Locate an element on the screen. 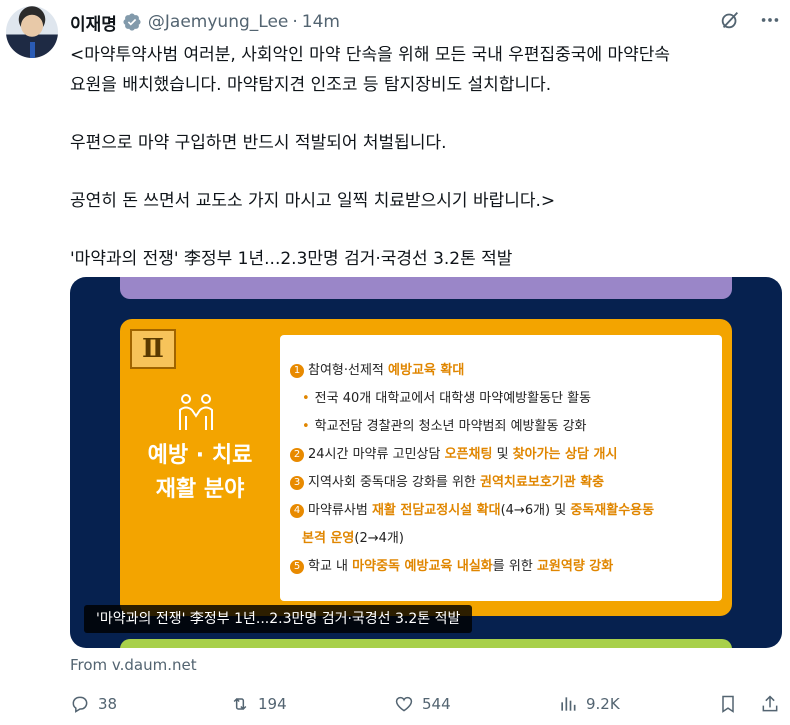  policy-item: 4 마약류사범 재활 전담교정시설 확대(4→6개) 및 중독재활수용동 is located at coordinates (472, 508).